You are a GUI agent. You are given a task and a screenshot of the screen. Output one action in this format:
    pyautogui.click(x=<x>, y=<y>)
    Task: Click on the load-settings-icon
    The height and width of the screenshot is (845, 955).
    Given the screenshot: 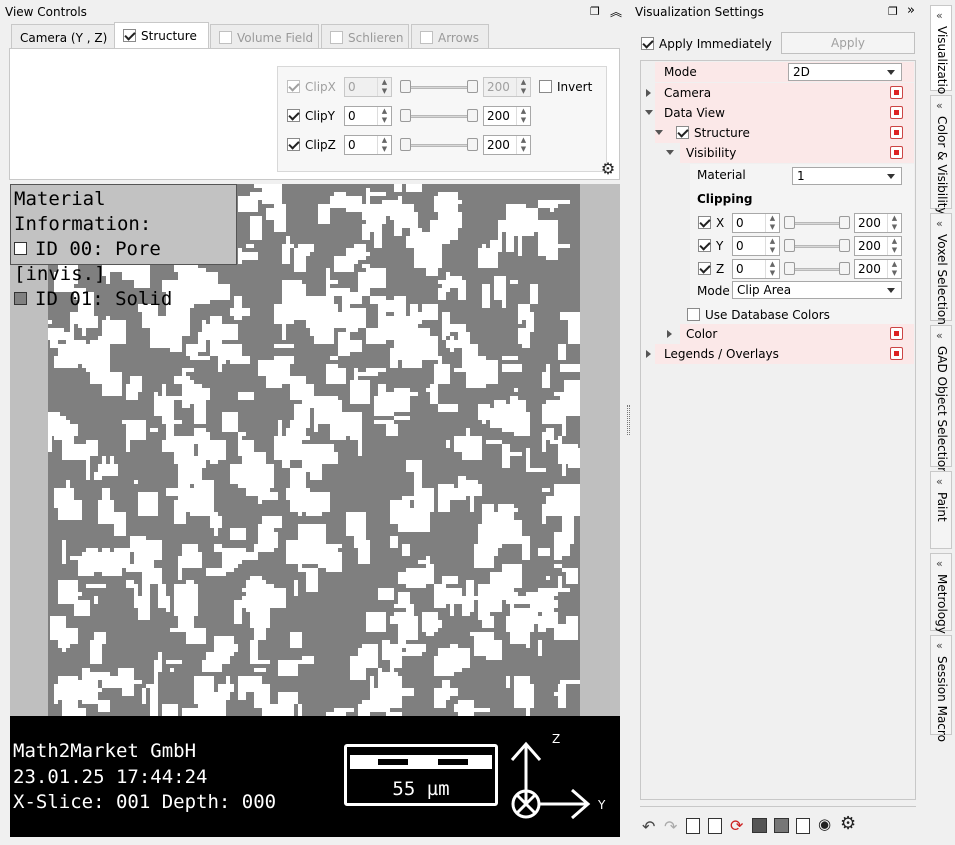 What is the action you would take?
    pyautogui.click(x=715, y=826)
    